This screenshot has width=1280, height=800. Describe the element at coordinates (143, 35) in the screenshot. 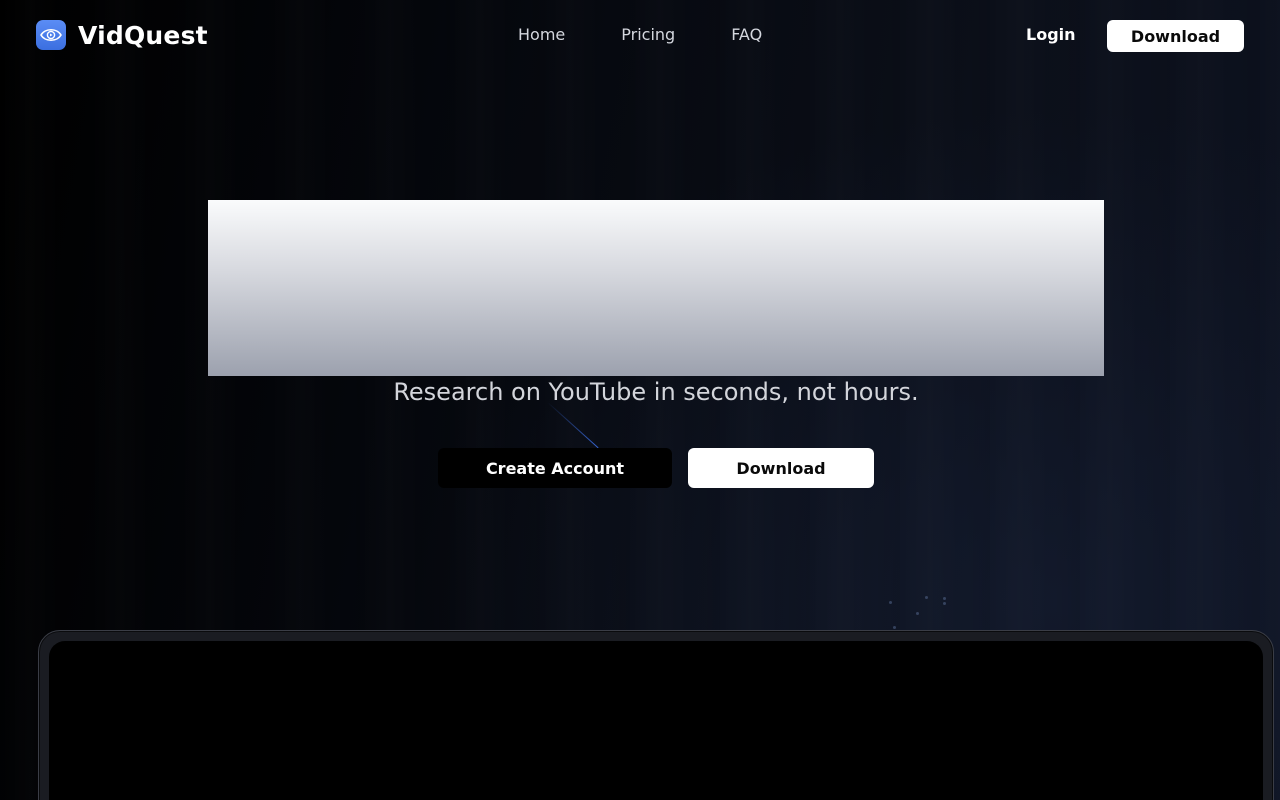

I see `brand-name: VidQuest` at that location.